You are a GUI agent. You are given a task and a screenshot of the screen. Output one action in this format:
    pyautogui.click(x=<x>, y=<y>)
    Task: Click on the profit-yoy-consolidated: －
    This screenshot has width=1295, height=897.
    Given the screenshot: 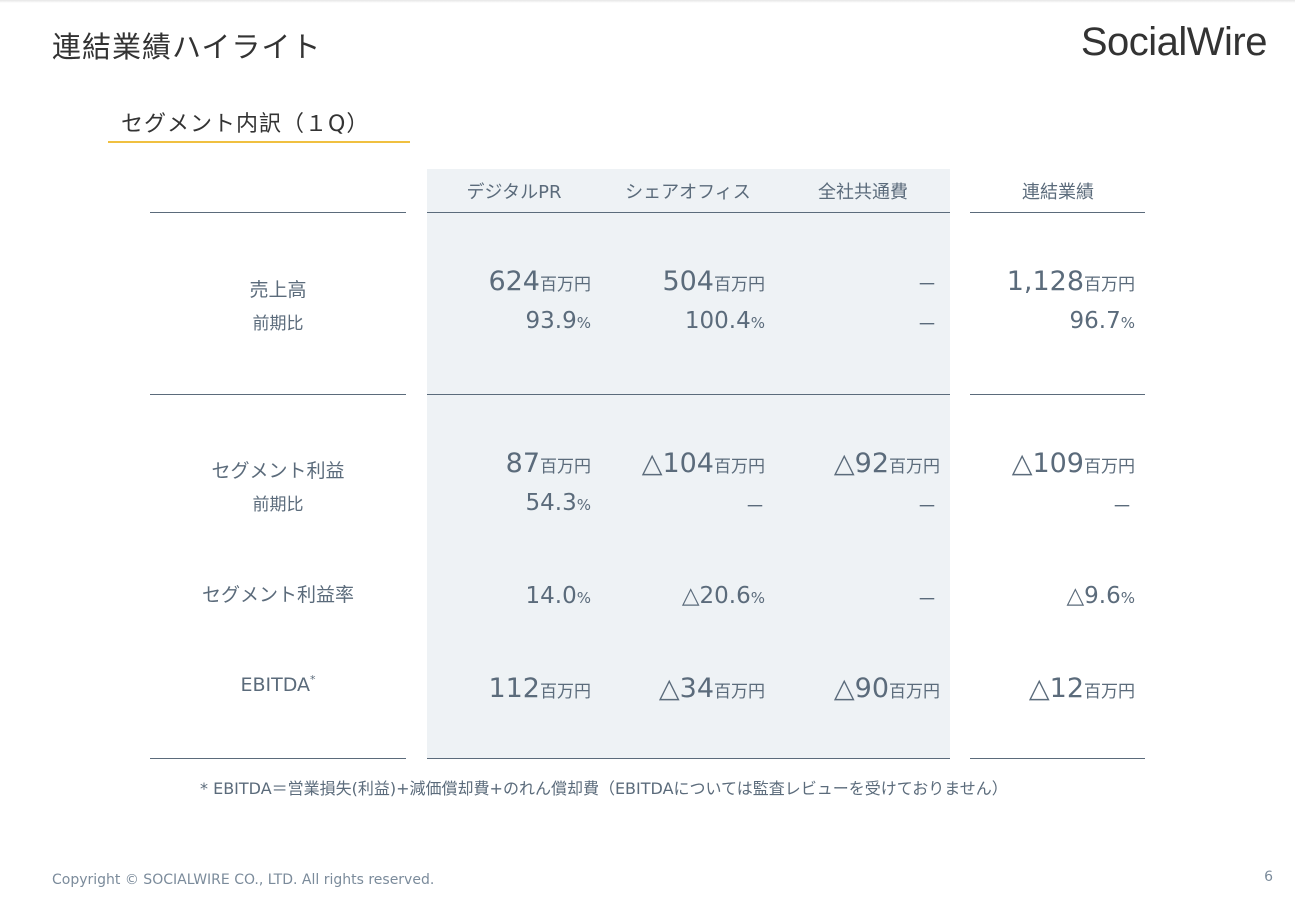 What is the action you would take?
    pyautogui.click(x=1122, y=506)
    